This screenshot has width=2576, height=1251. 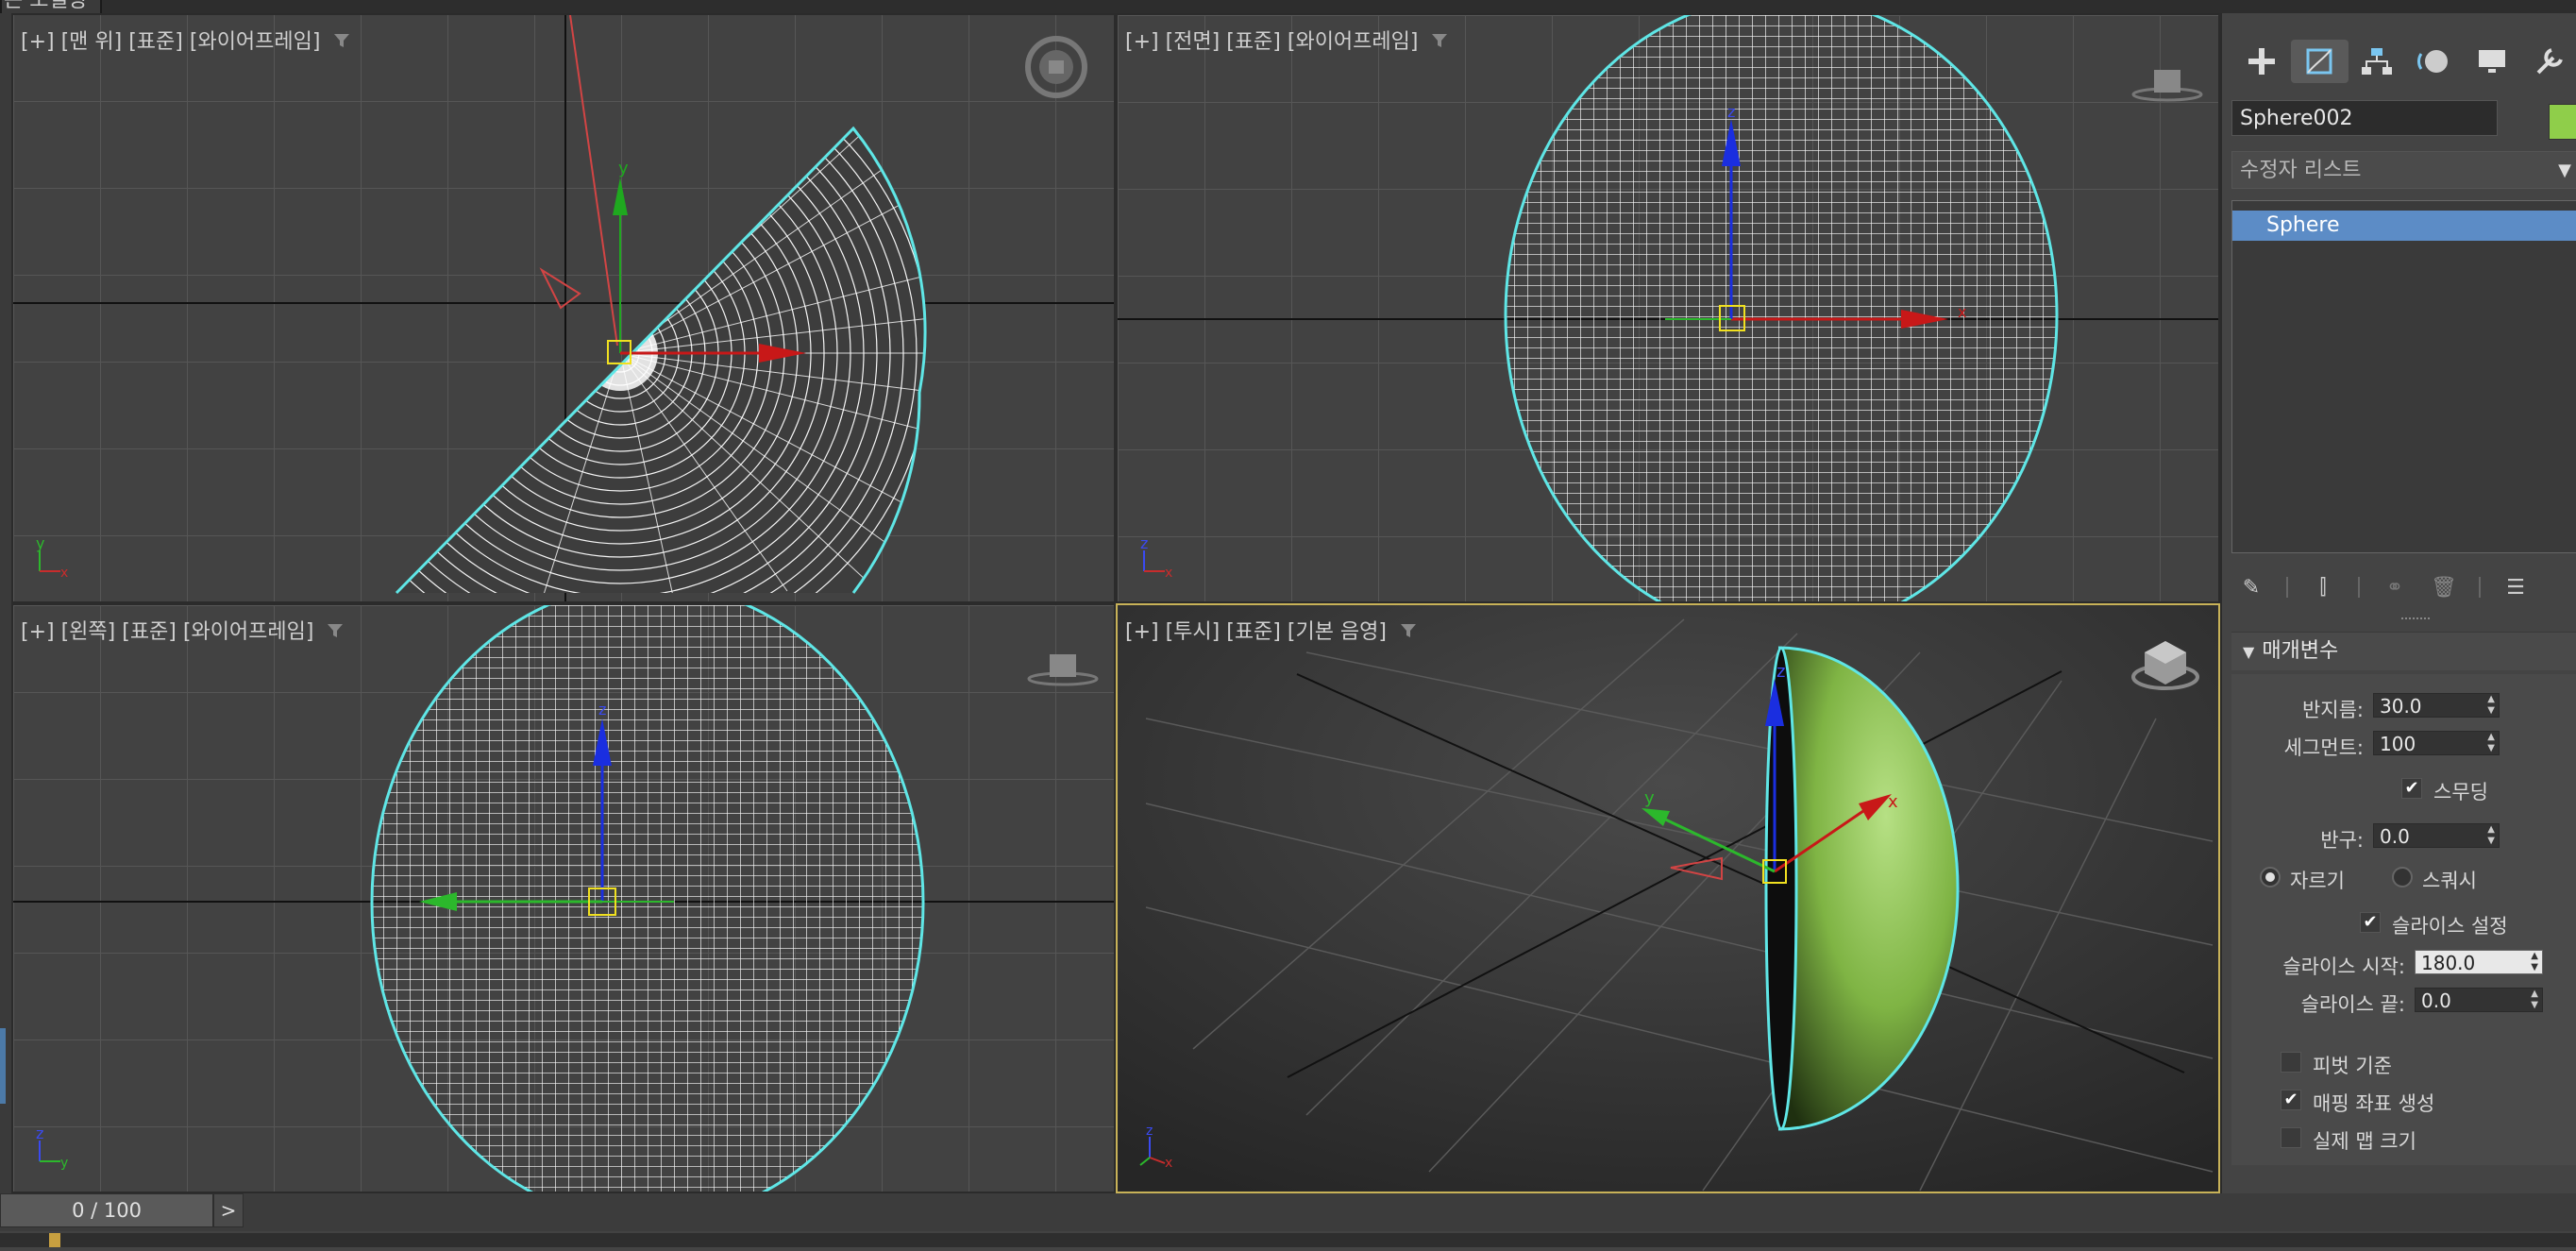 What do you see at coordinates (2415, 621) in the screenshot?
I see `rollout-grip` at bounding box center [2415, 621].